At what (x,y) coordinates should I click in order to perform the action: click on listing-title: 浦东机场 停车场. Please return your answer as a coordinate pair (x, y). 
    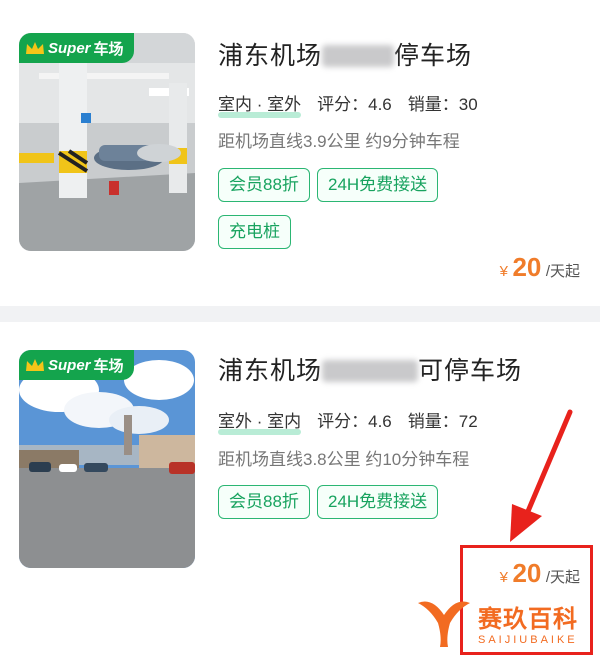
    Looking at the image, I should click on (345, 54).